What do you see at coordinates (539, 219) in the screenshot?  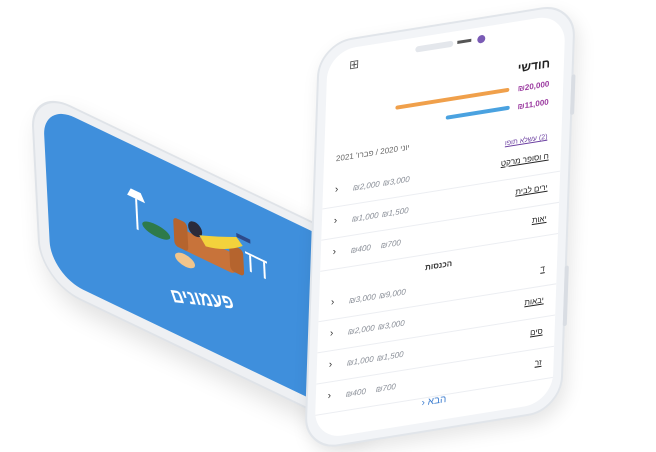 I see `item-name: יאות` at bounding box center [539, 219].